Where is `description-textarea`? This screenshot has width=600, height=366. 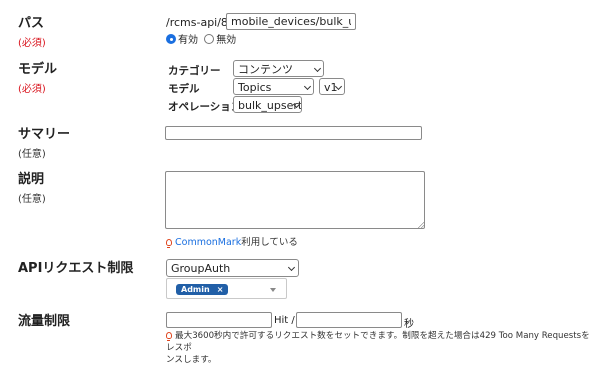 description-textarea is located at coordinates (295, 200).